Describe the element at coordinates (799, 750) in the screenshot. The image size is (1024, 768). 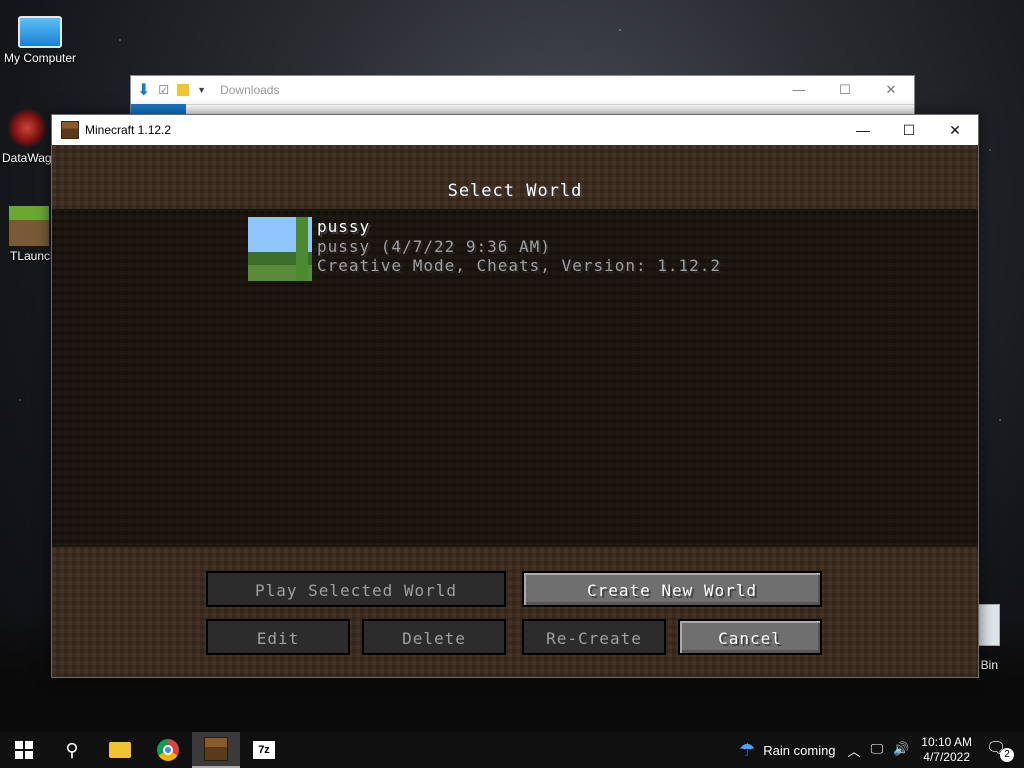
I see `weather-text: Rain coming` at that location.